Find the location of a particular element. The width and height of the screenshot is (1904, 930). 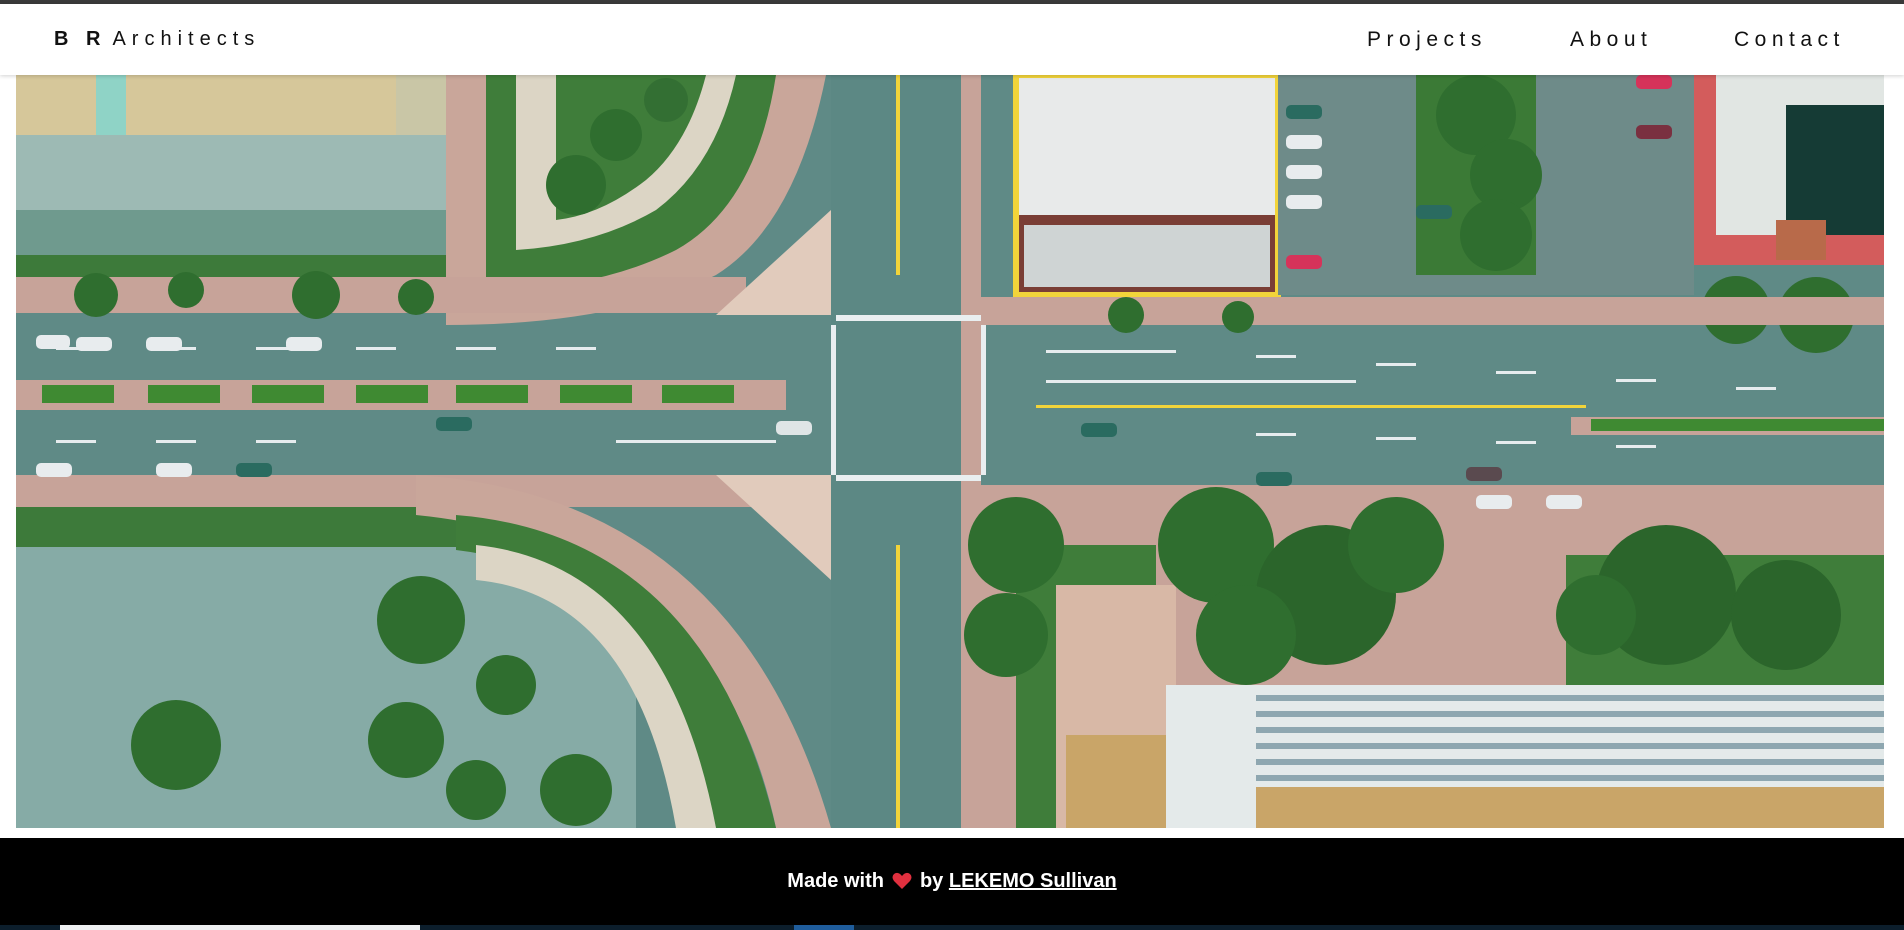

taskbar-active-indicator is located at coordinates (824, 927).